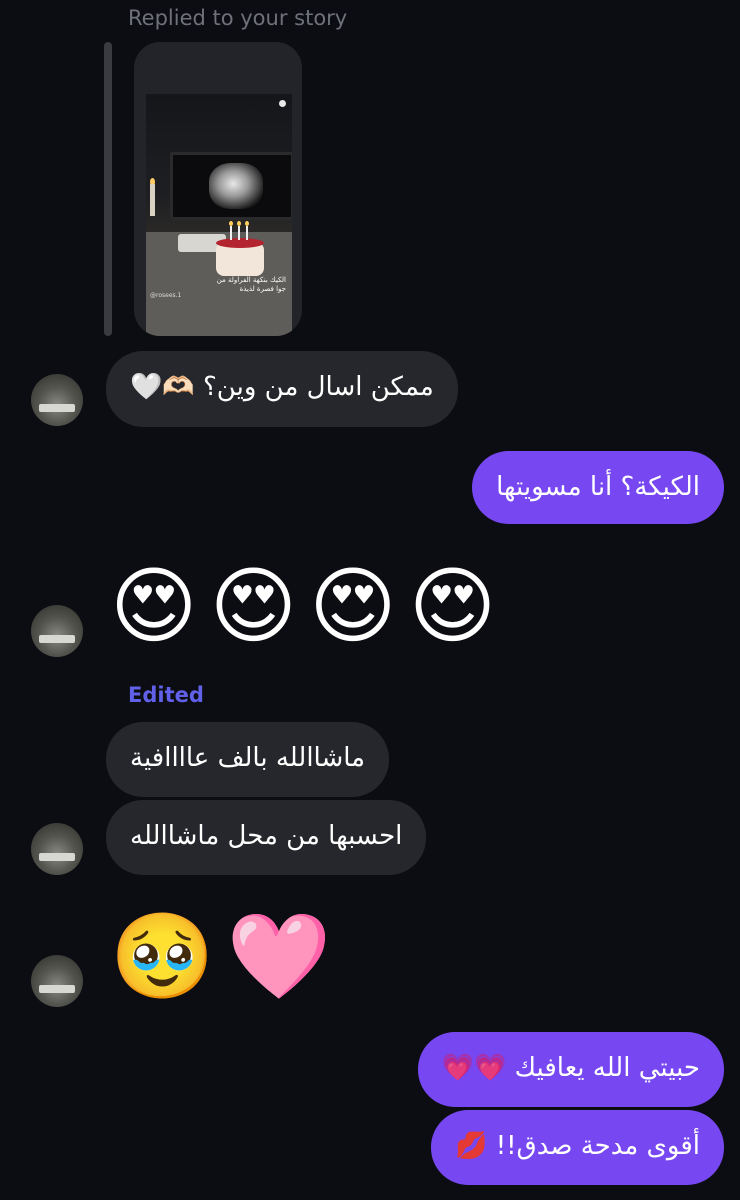 The width and height of the screenshot is (740, 1200). I want to click on pink-heart-emoji: 🩷, so click(279, 956).